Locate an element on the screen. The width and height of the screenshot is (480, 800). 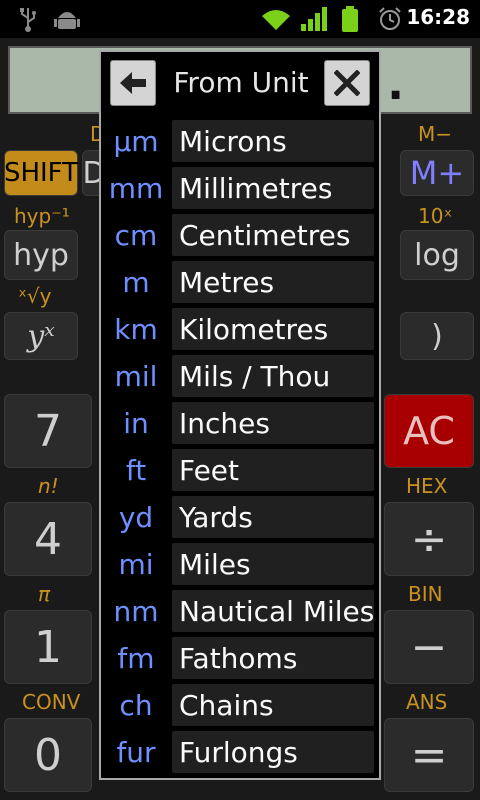
unit-row-microns: μm Microns is located at coordinates (240, 141).